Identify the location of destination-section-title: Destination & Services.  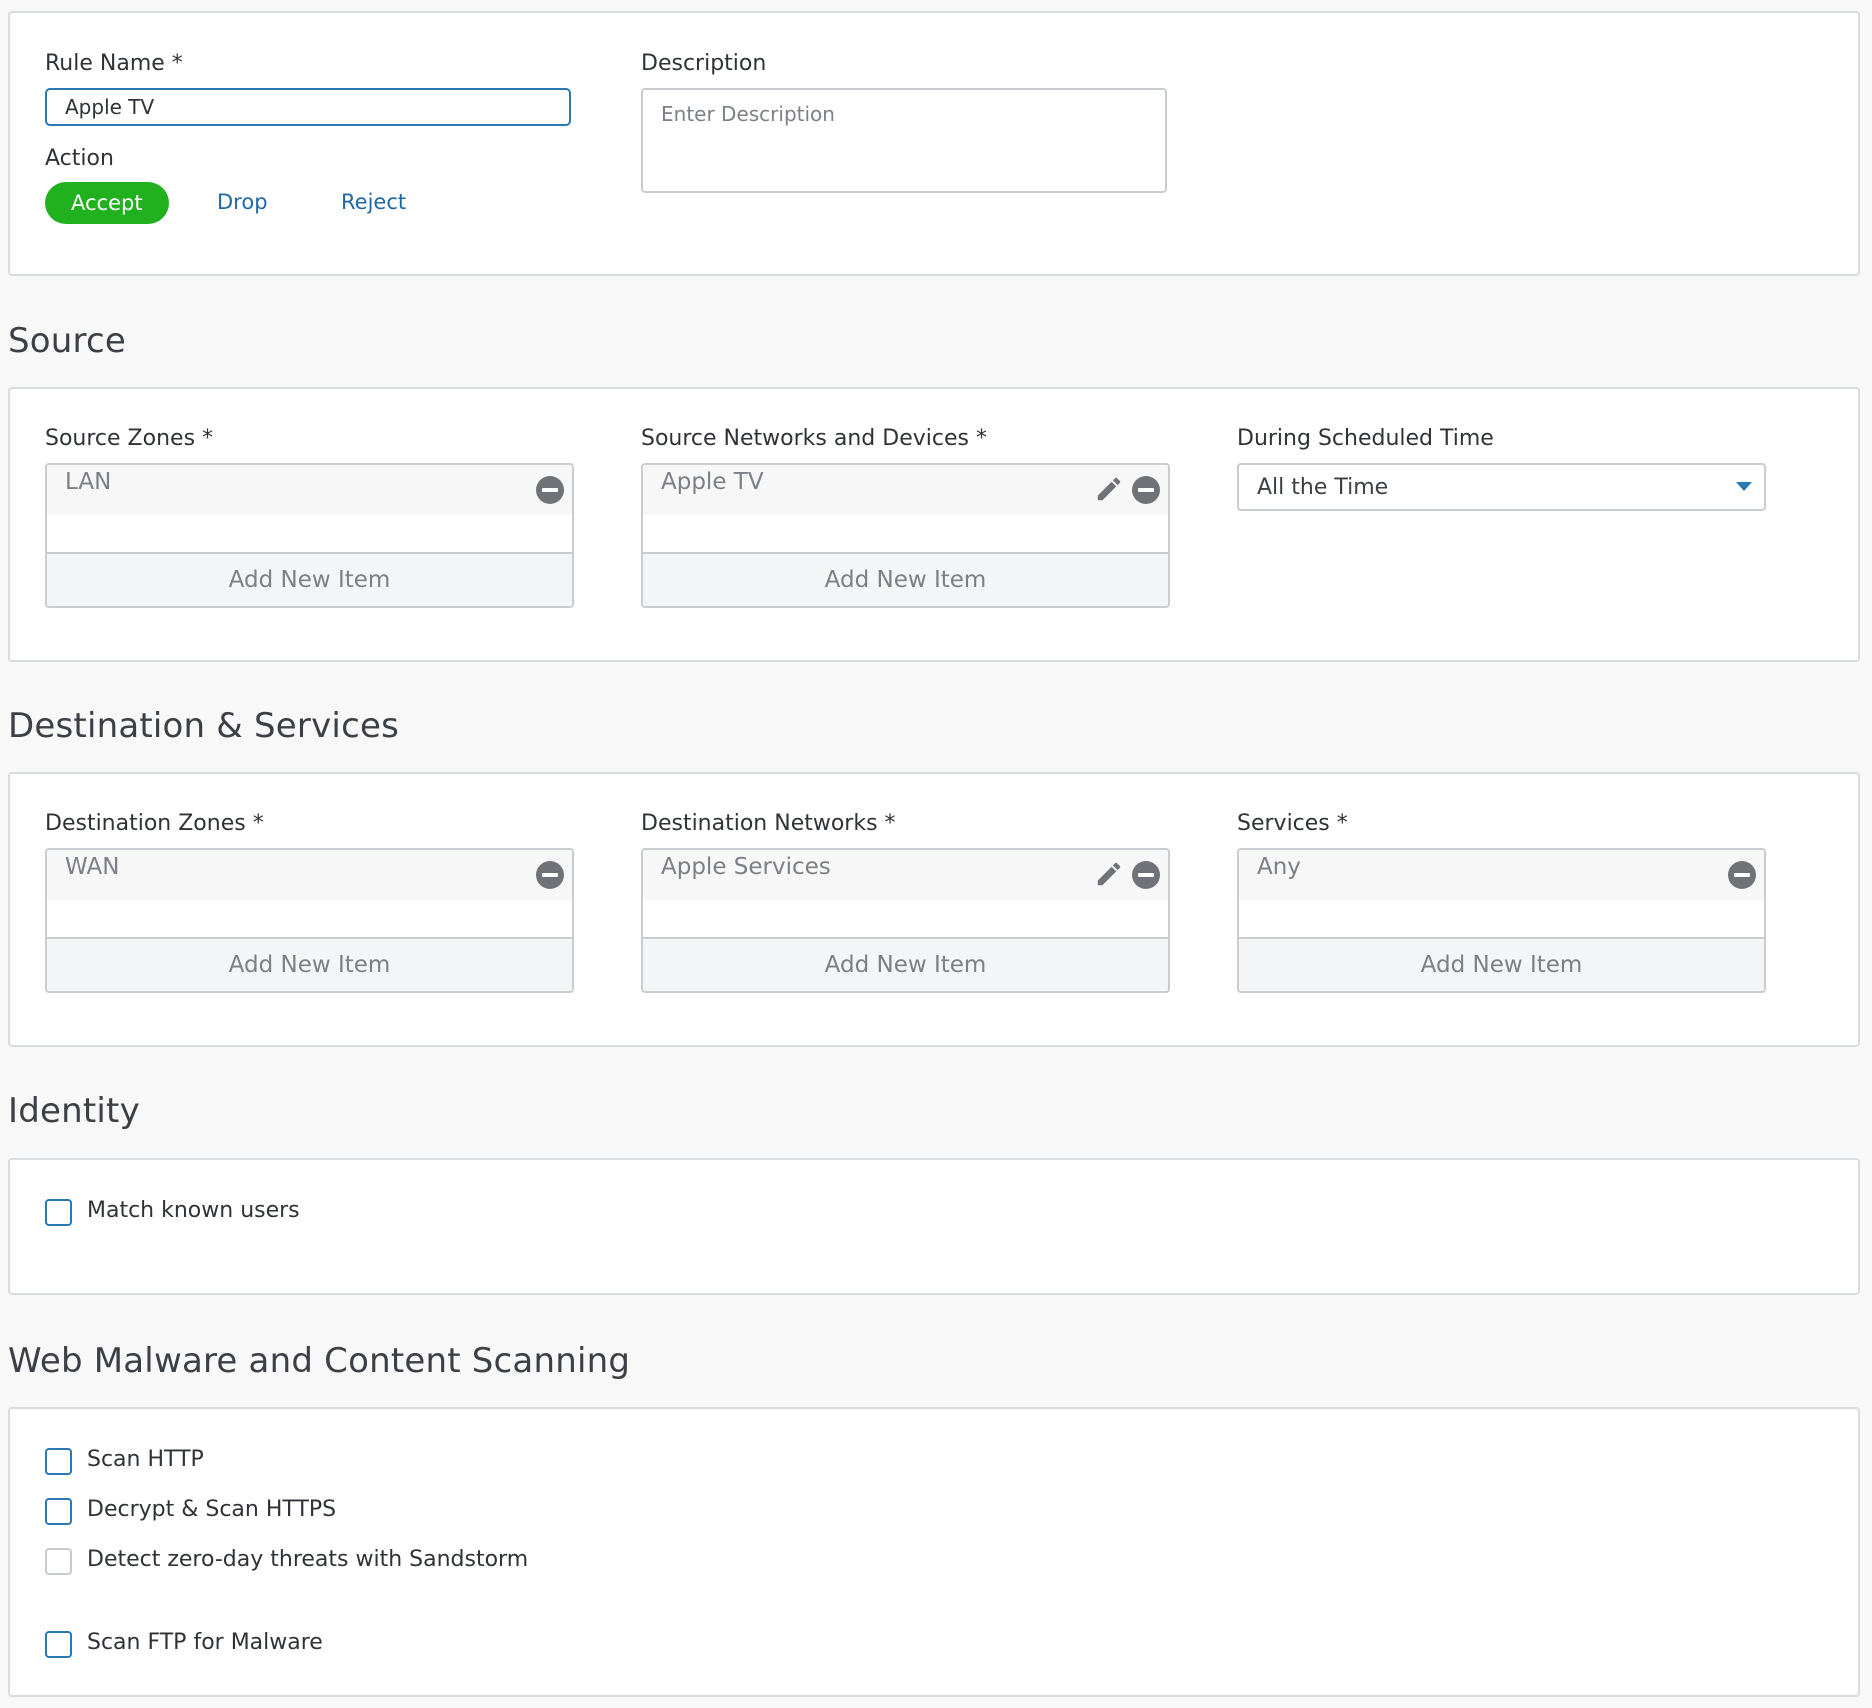
(204, 726).